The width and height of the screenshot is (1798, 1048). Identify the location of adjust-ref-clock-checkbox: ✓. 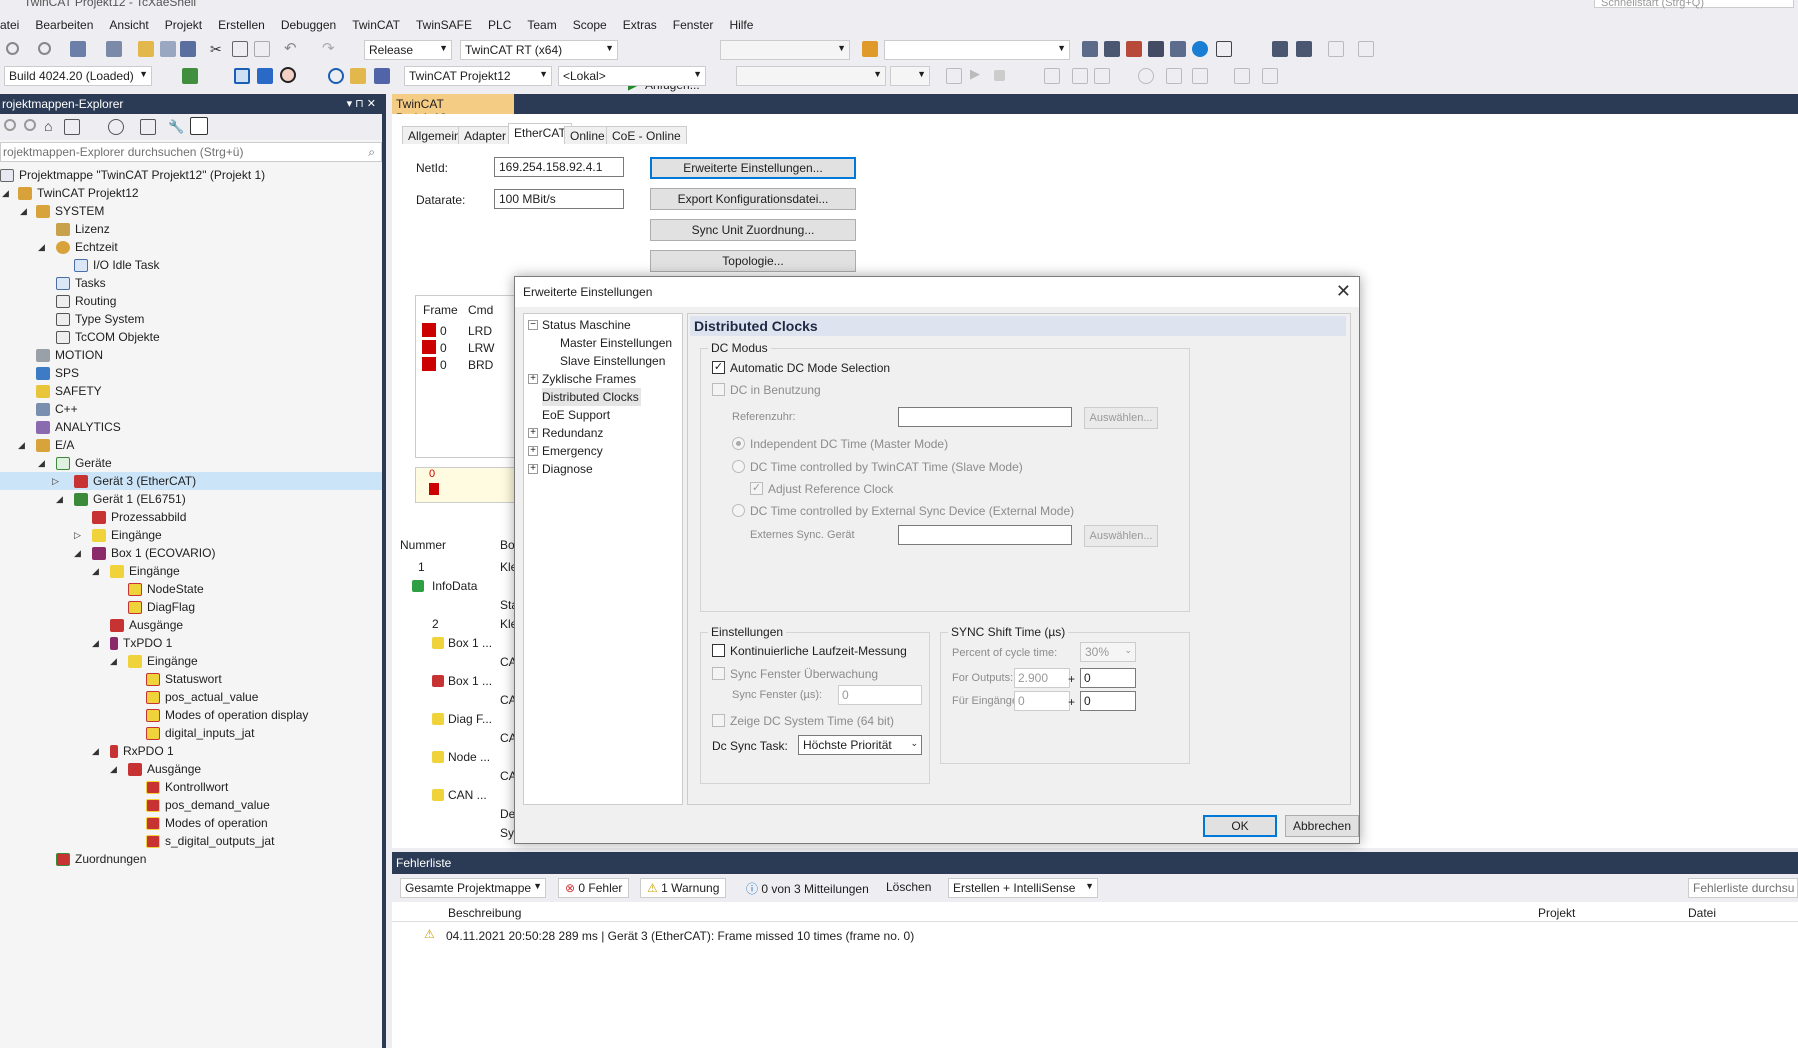
(756, 488).